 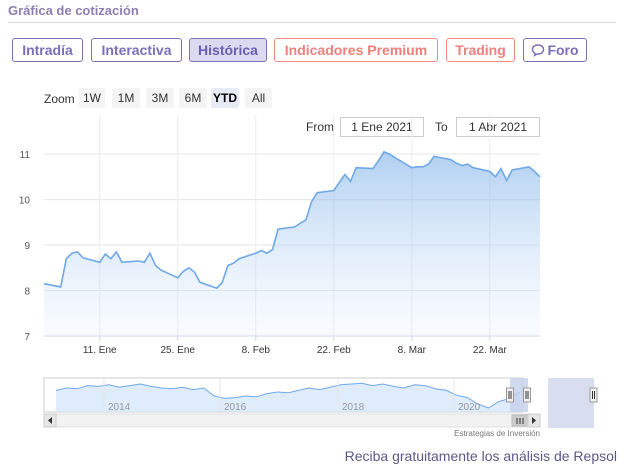 I want to click on x-tick-label: 8. Mar, so click(x=412, y=350).